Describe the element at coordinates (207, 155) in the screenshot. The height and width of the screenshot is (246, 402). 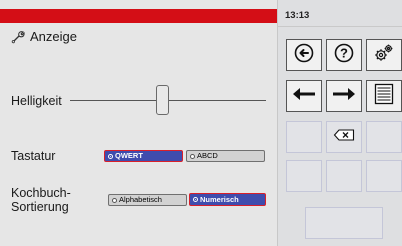
I see `option-label: ABCD` at that location.